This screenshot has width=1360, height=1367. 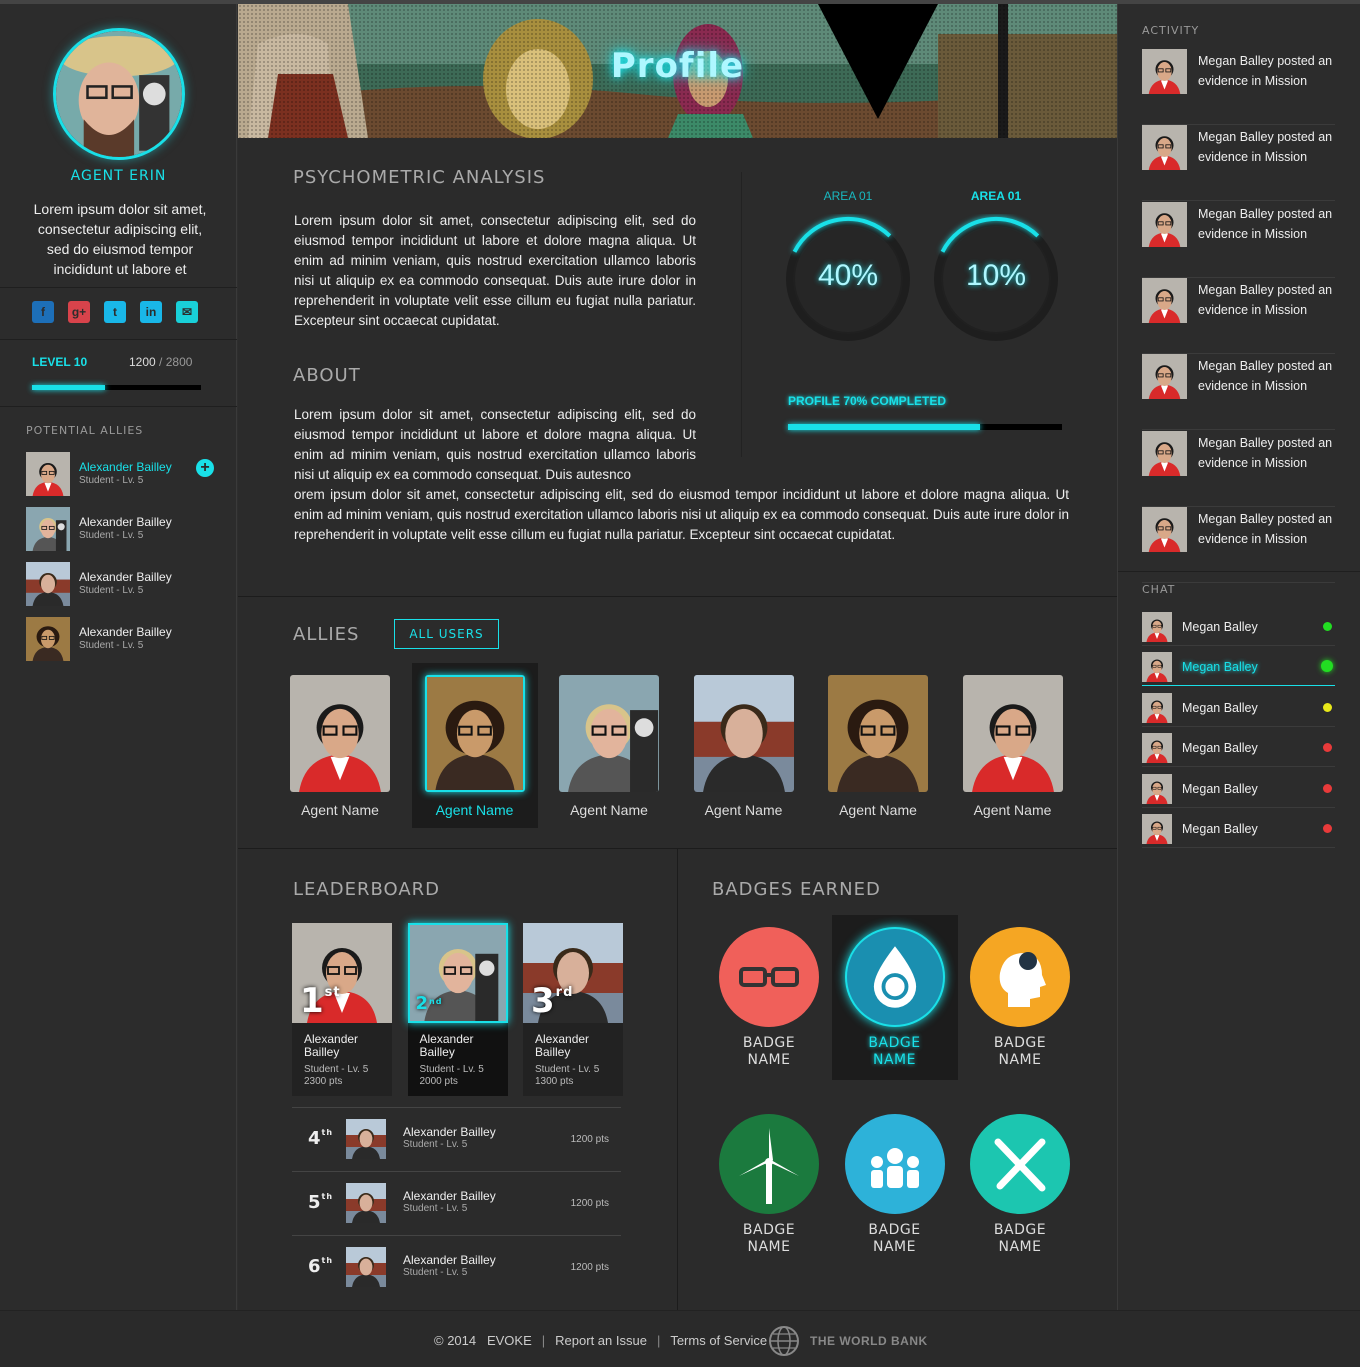 I want to click on allies-title: ALLIES, so click(x=326, y=634).